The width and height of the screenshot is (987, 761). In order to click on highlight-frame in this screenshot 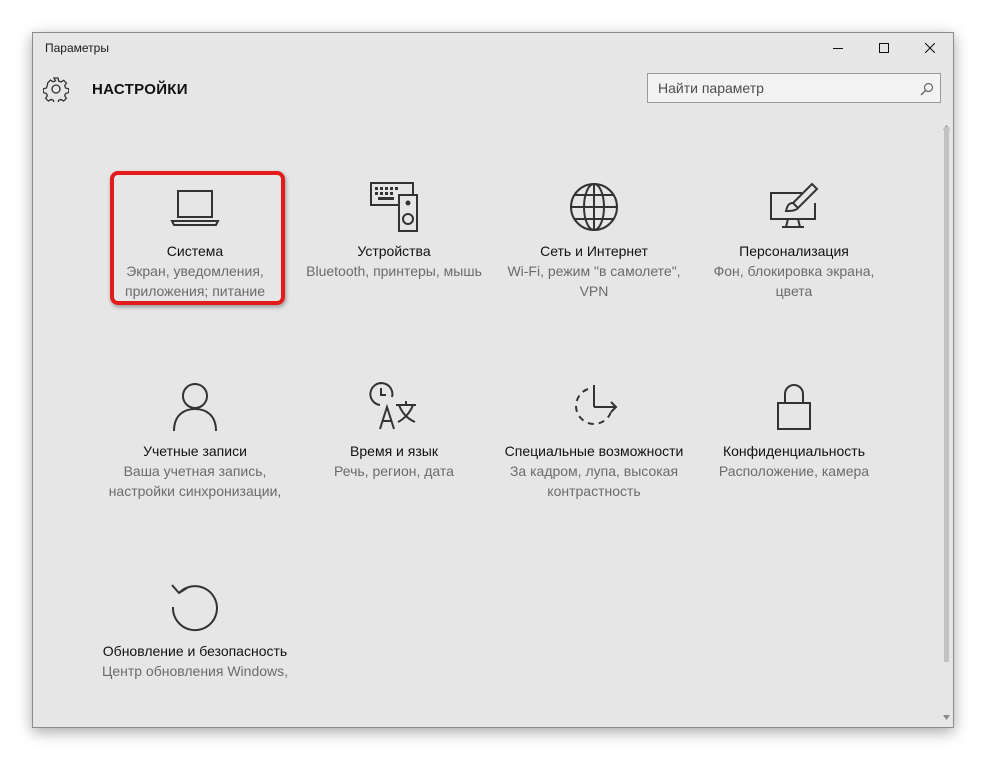, I will do `click(197, 238)`.